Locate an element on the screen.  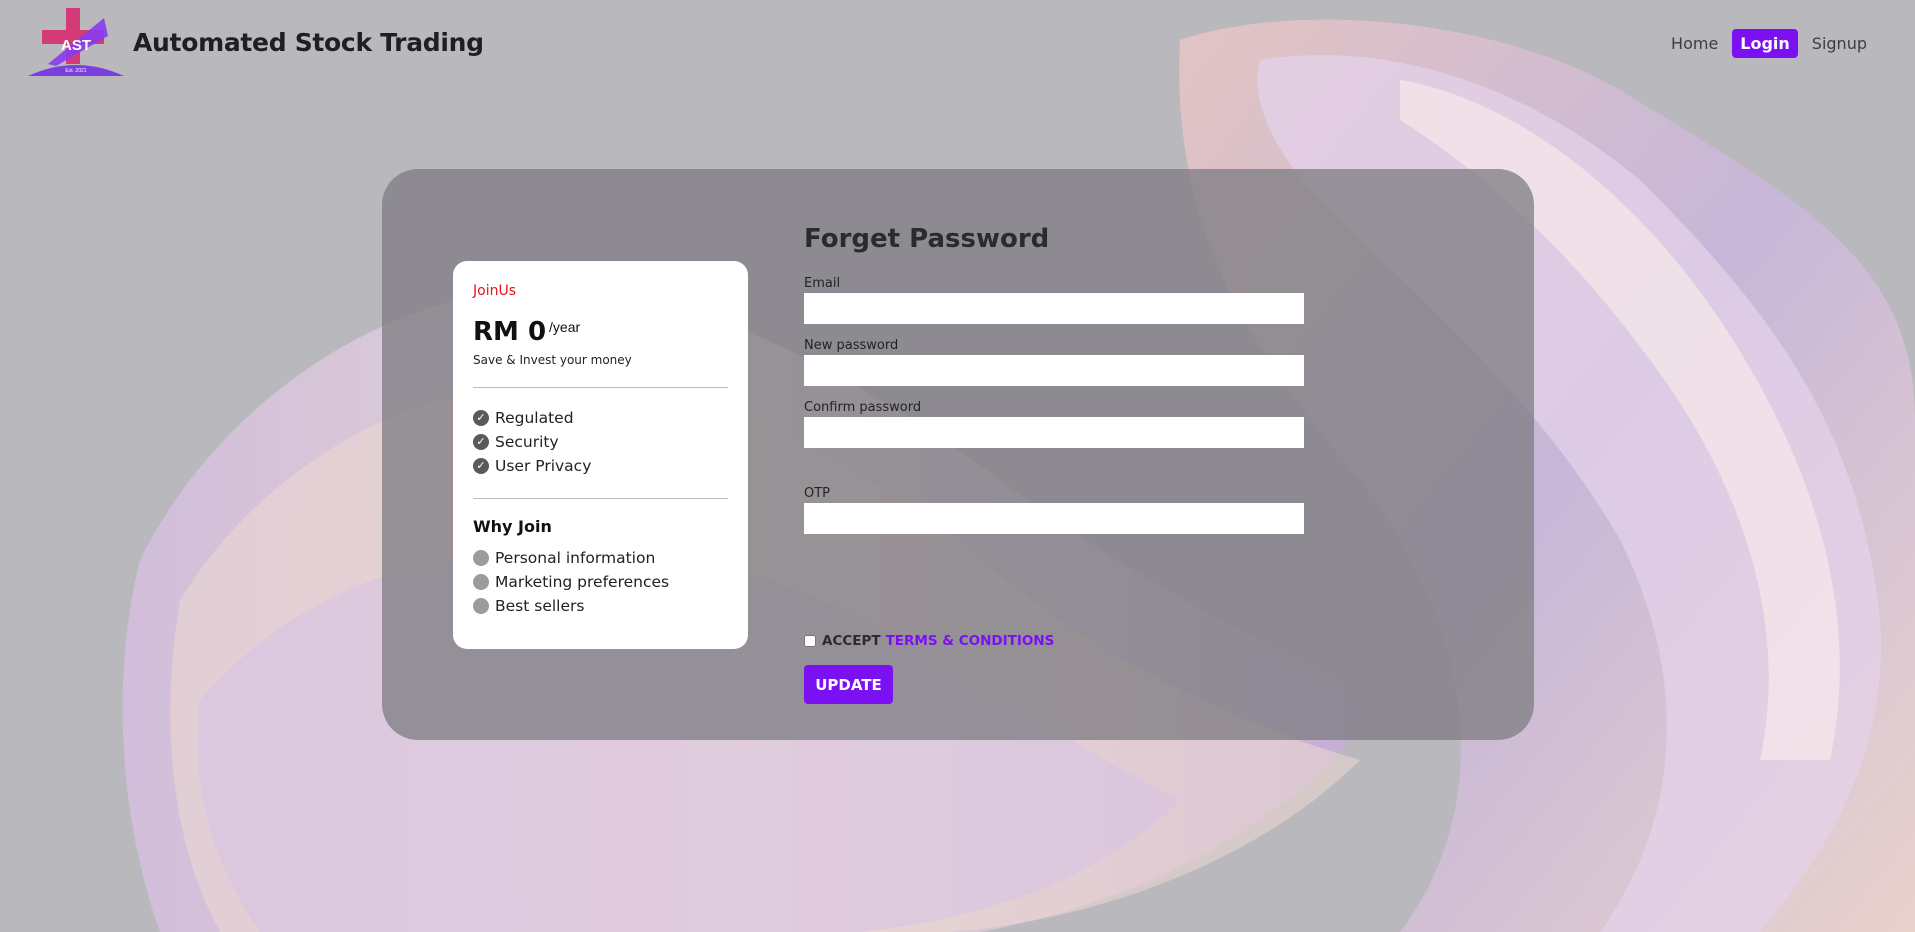
join-label: JoinUs is located at coordinates (494, 291).